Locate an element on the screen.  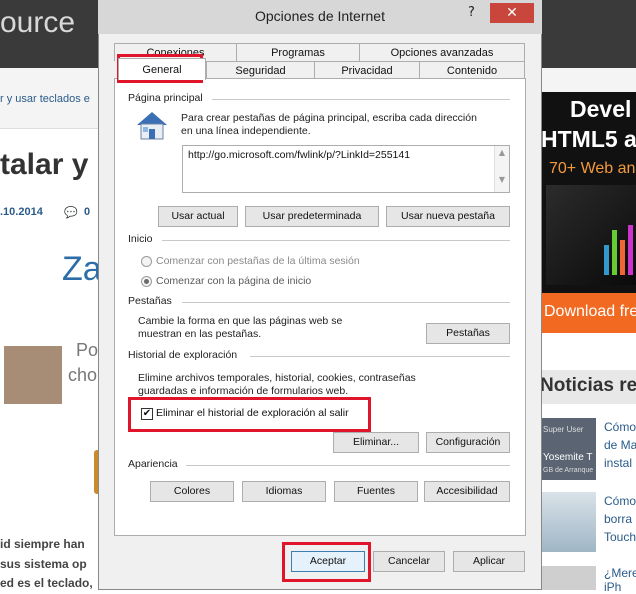
tabs-button: Pestañas is located at coordinates (468, 333).